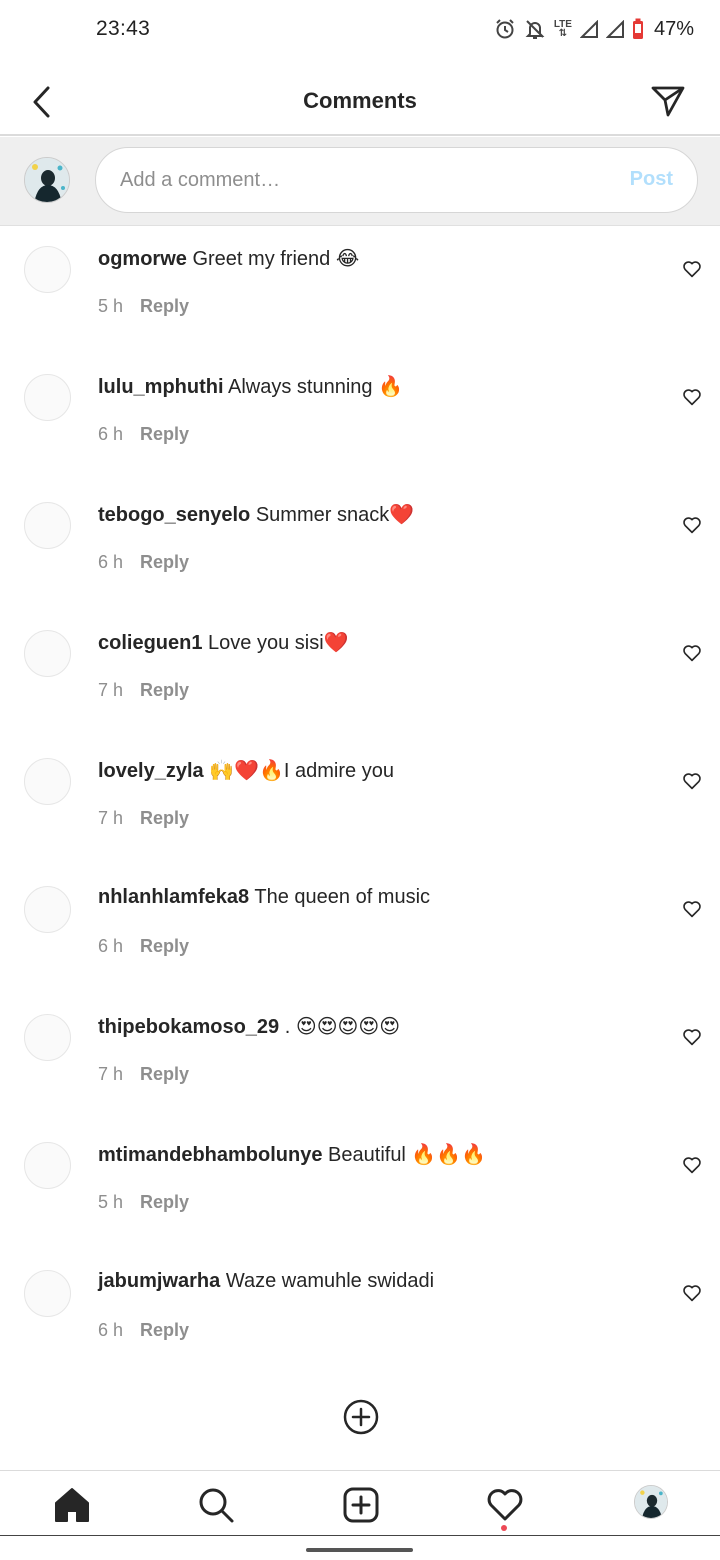 The image size is (720, 1560). What do you see at coordinates (673, 28) in the screenshot?
I see `battery-percent: 47%` at bounding box center [673, 28].